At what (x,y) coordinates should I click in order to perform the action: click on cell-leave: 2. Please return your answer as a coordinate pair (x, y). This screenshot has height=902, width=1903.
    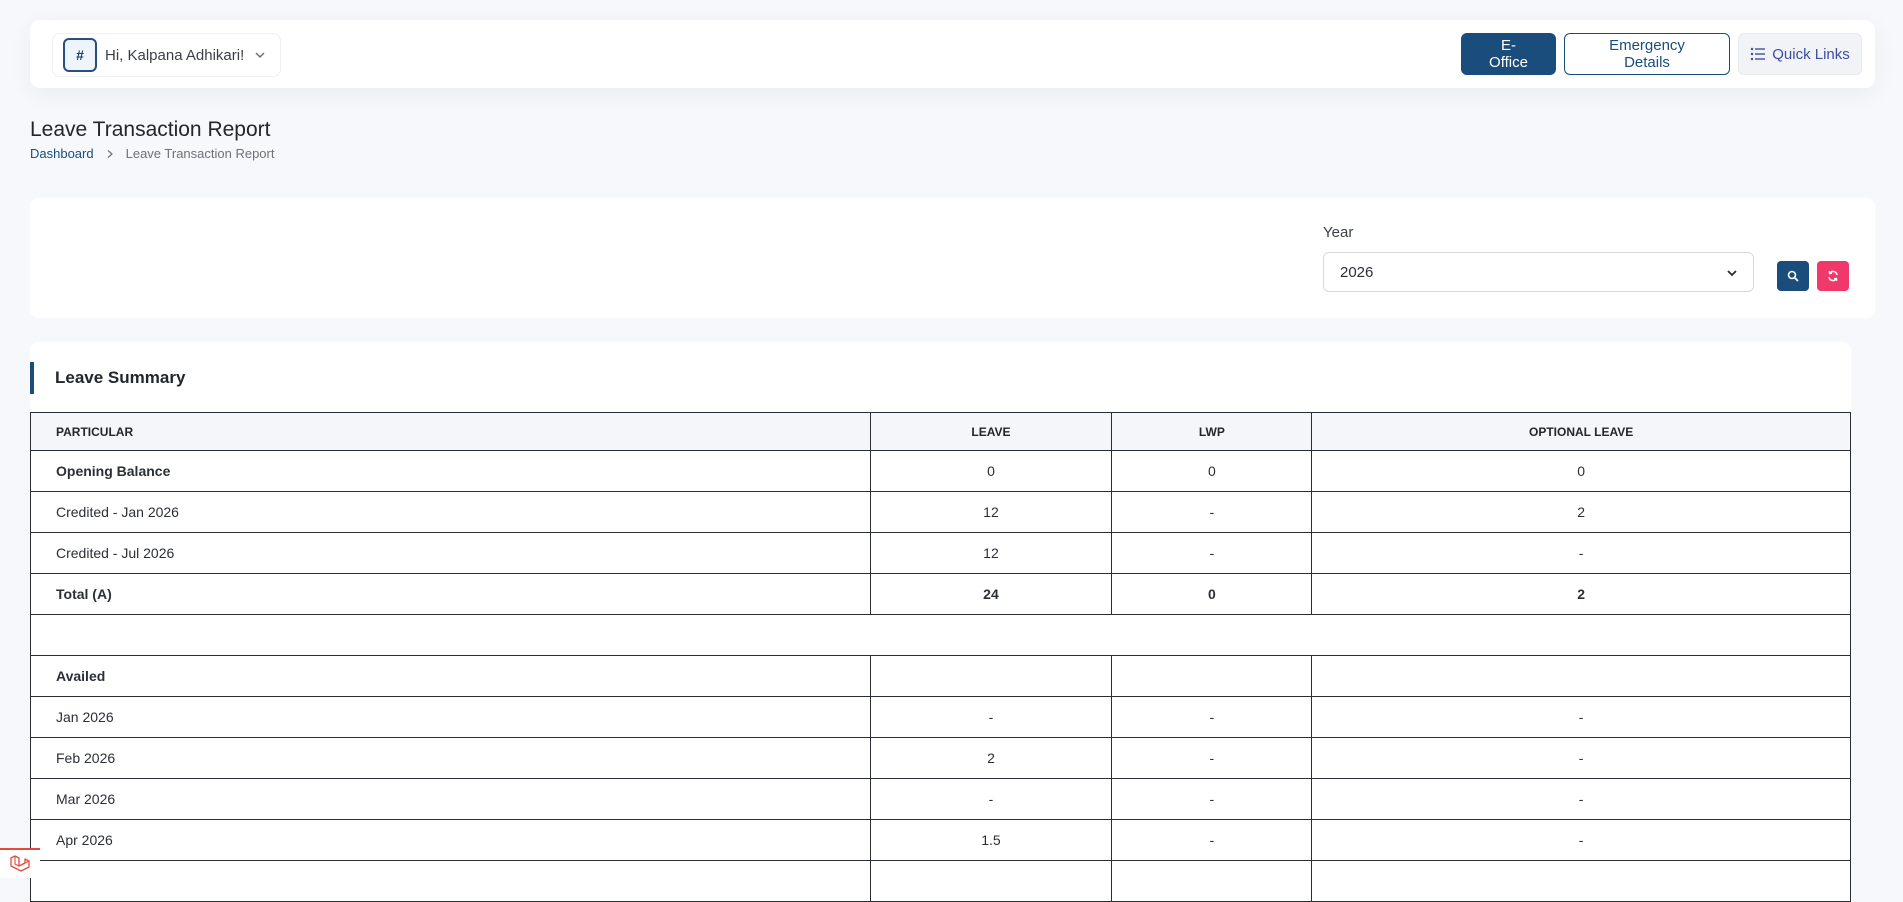
    Looking at the image, I should click on (991, 758).